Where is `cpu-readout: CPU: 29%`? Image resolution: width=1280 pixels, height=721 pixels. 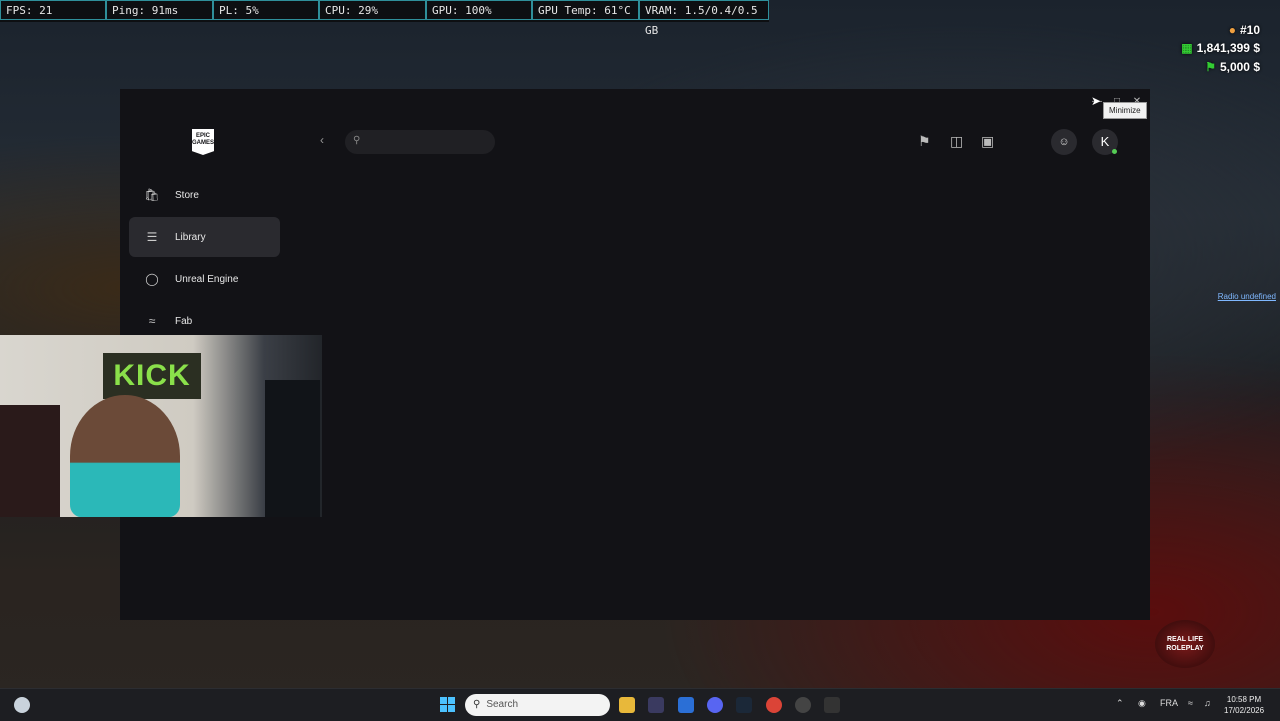 cpu-readout: CPU: 29% is located at coordinates (372, 10).